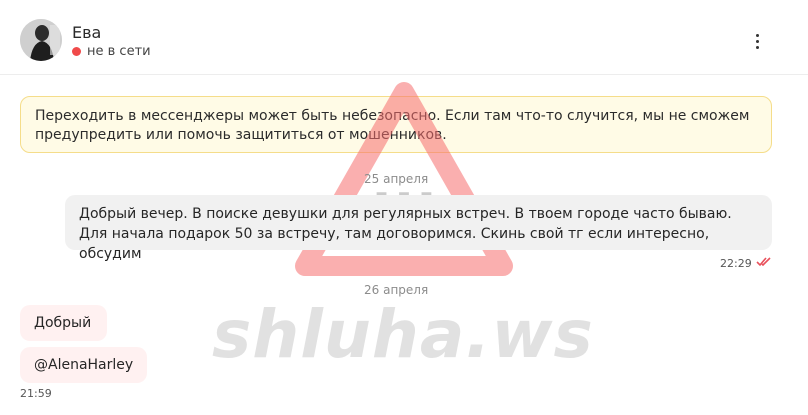 The image size is (808, 415). I want to click on date-separator: 25 апреля, so click(396, 179).